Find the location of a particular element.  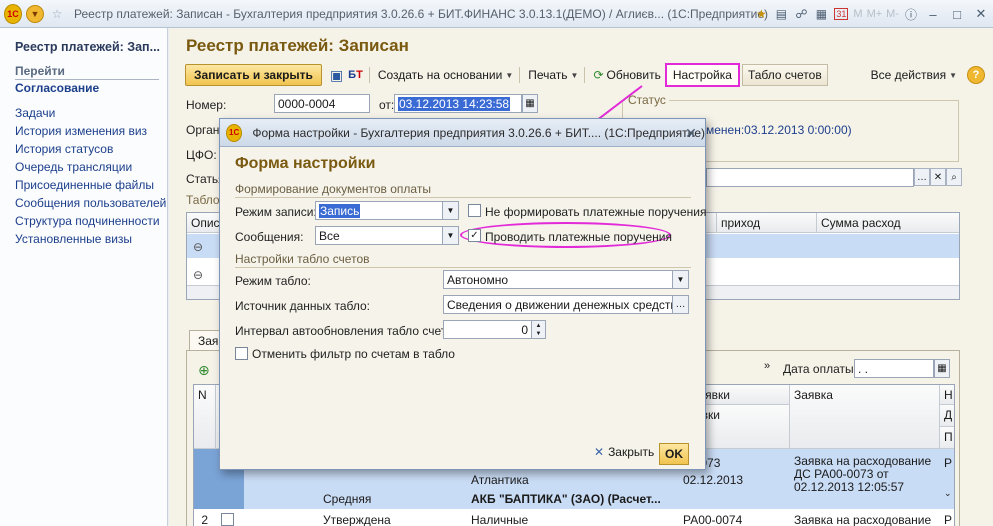

article-field is located at coordinates (810, 177).